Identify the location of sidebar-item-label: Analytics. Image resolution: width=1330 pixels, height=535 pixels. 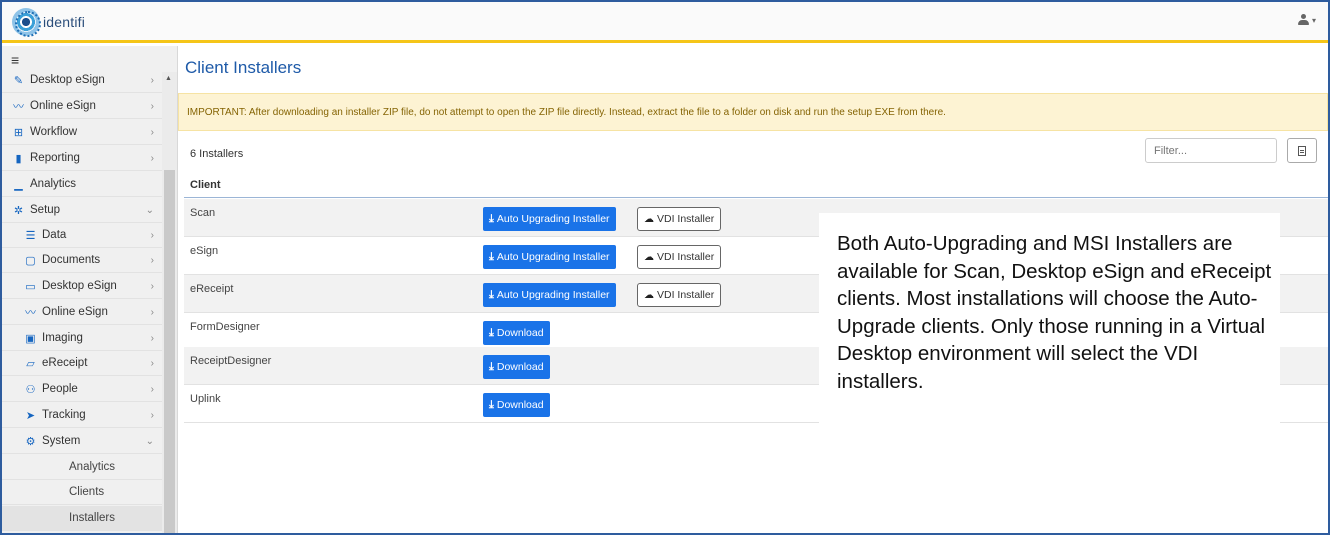
(53, 184).